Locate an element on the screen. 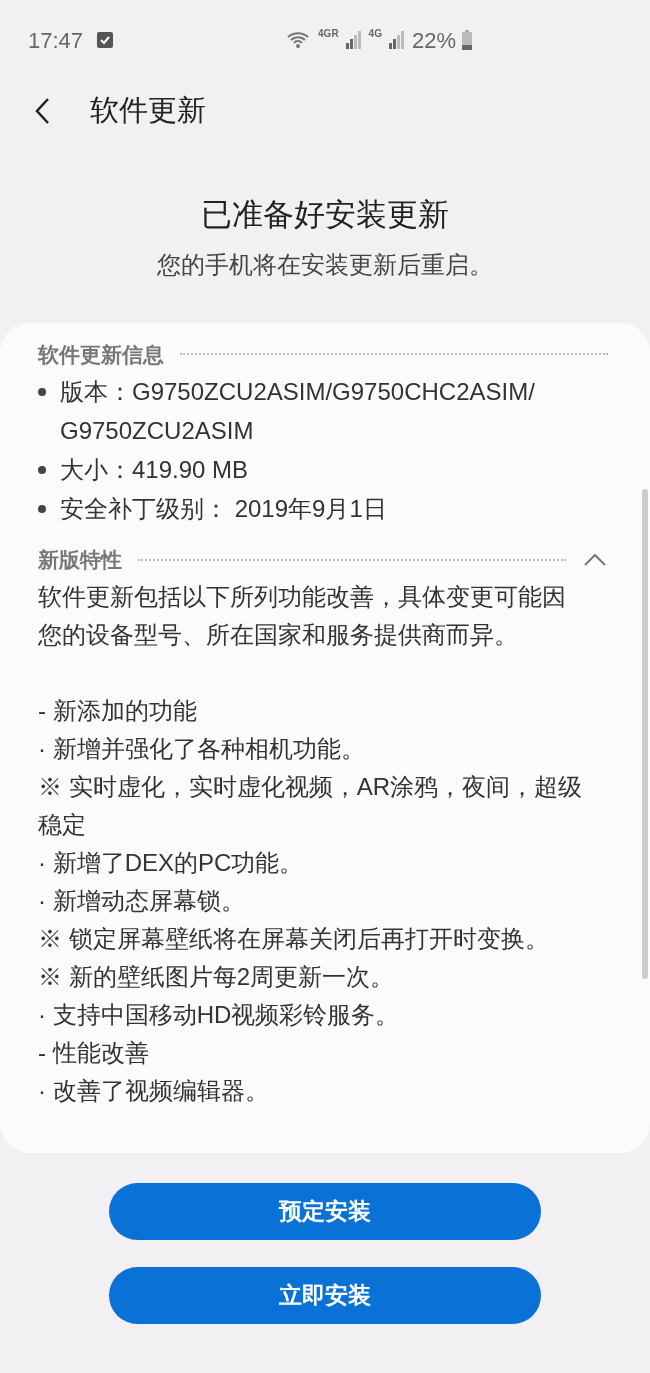 The height and width of the screenshot is (1373, 650). back-icon is located at coordinates (42, 111).